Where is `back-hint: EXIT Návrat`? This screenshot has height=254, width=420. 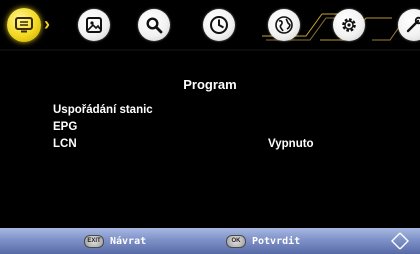
back-hint: EXIT Návrat is located at coordinates (115, 241).